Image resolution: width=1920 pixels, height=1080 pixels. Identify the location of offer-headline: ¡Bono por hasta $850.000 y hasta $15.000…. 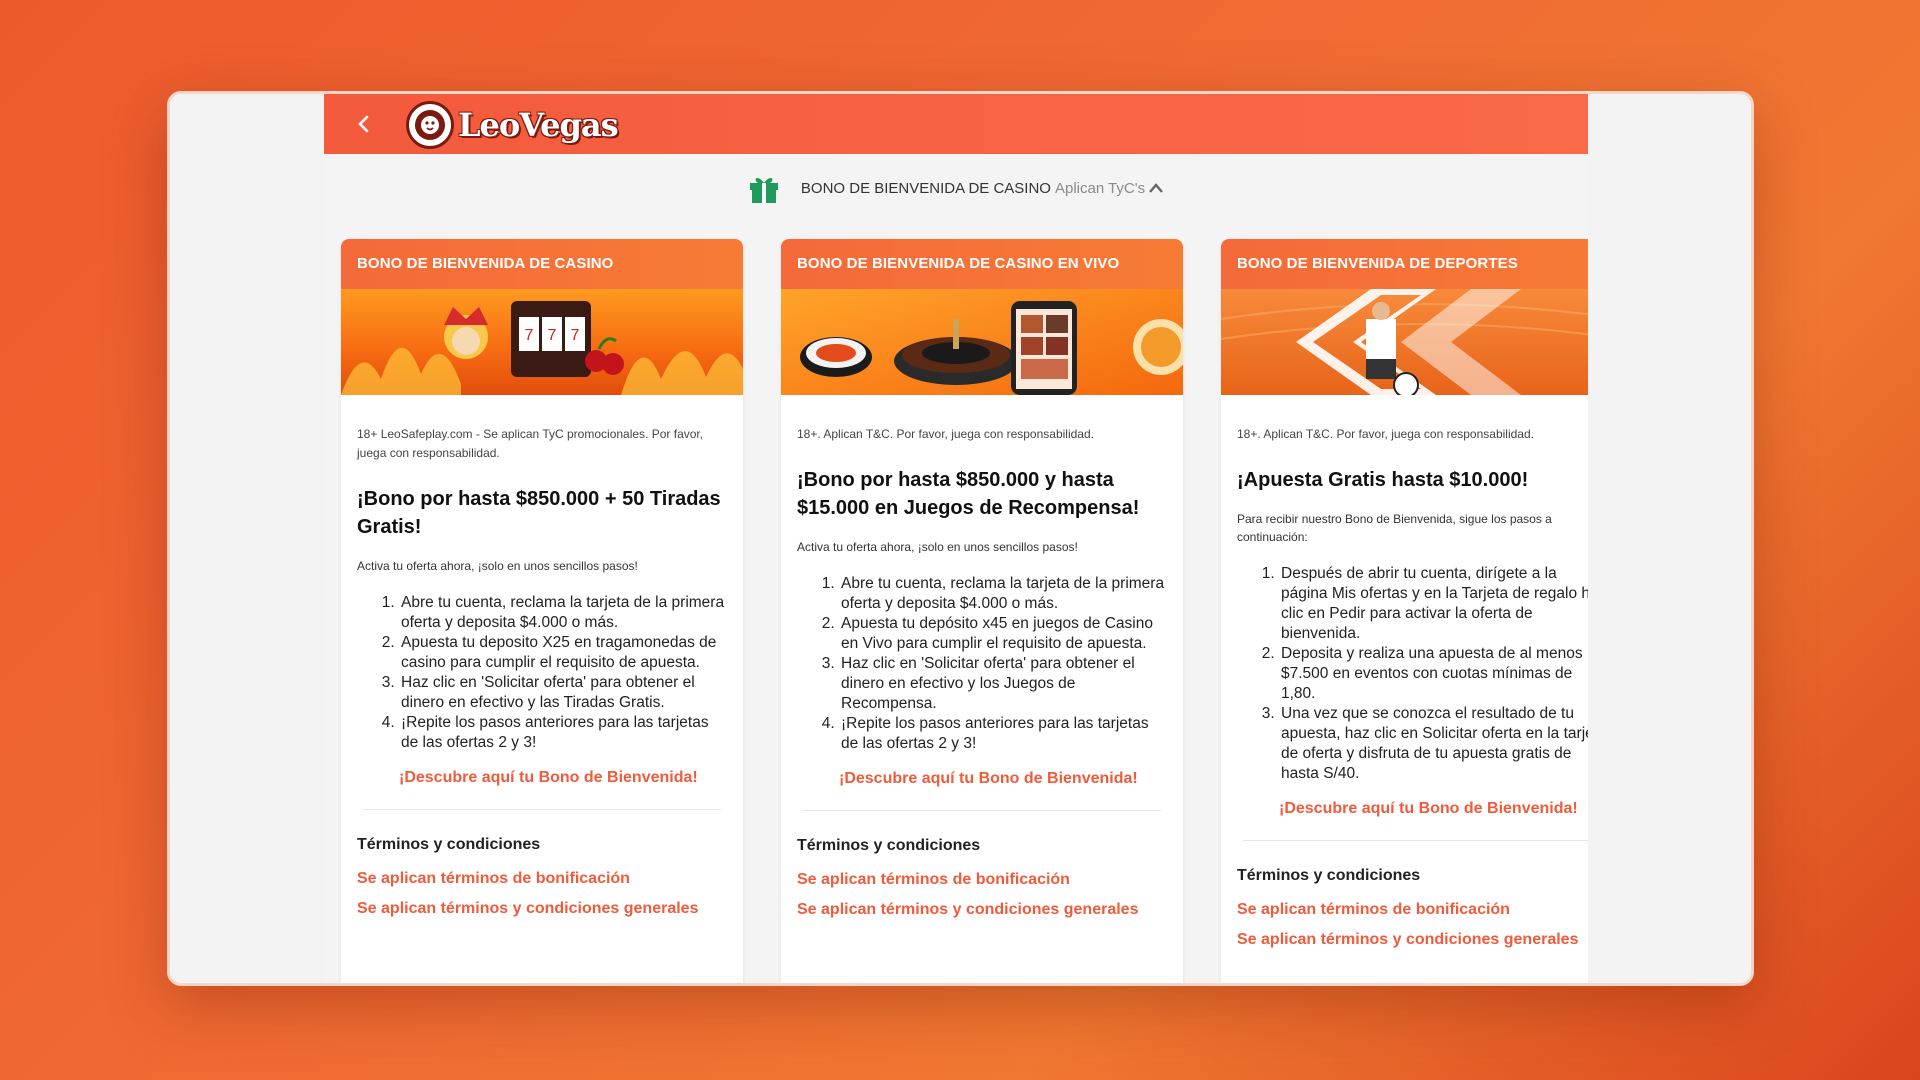
(968, 494).